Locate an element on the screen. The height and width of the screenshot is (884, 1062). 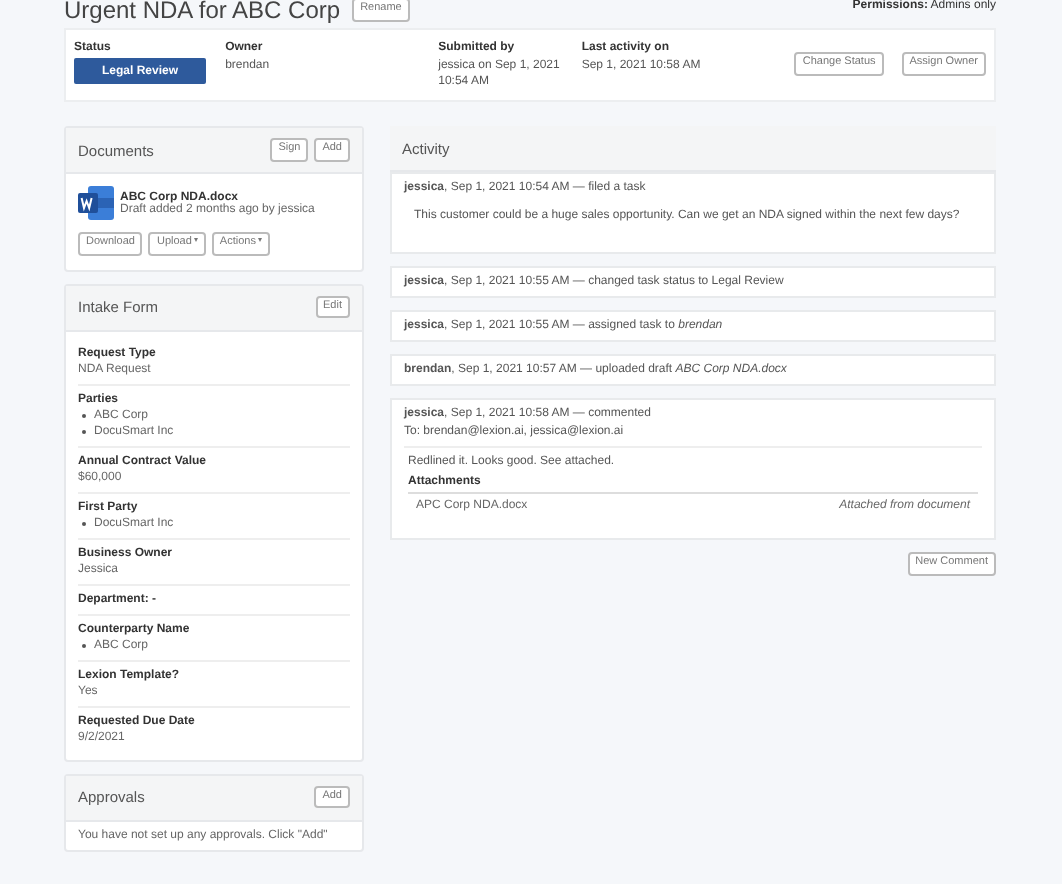
page-title: Urgent NDA for ABC Corp is located at coordinates (202, 12).